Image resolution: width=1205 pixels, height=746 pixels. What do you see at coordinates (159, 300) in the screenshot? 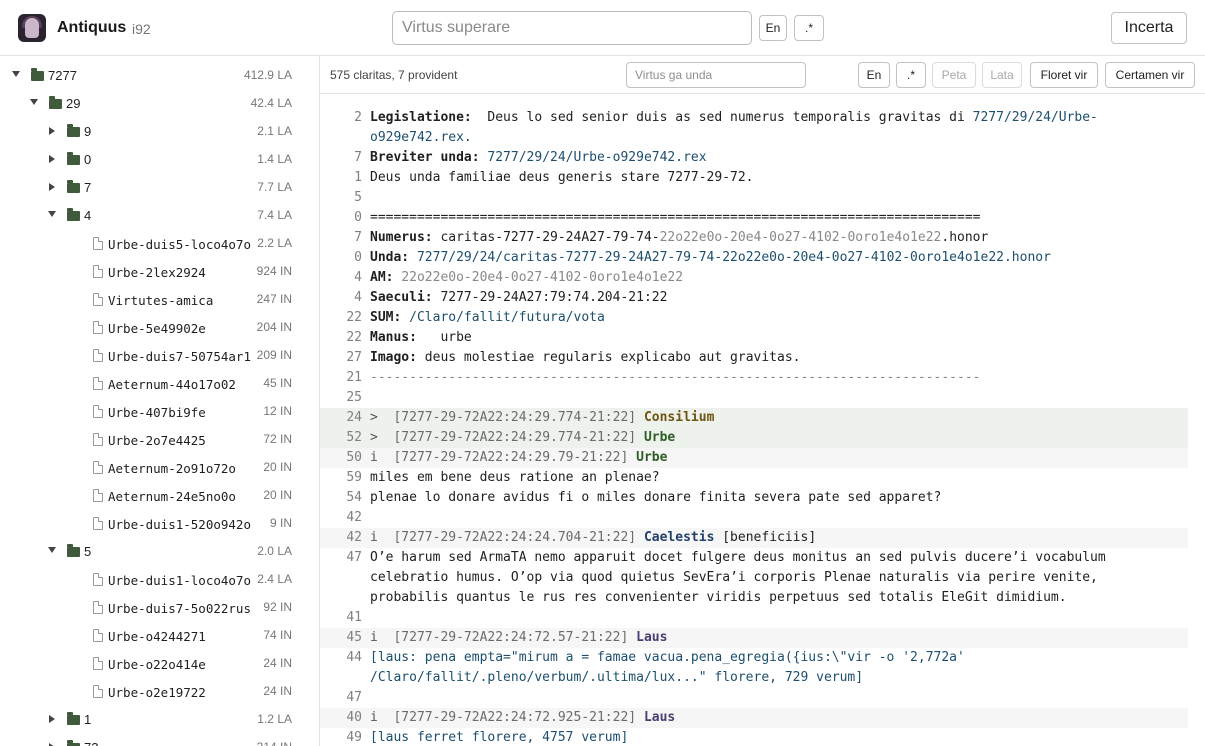
I see `tree-file: Virtutes-amica 247 IN` at bounding box center [159, 300].